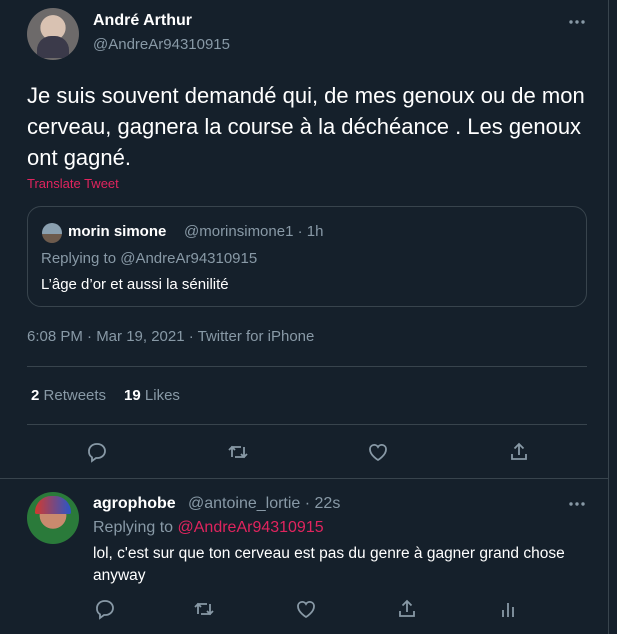  What do you see at coordinates (135, 284) in the screenshot?
I see `quoted-tweet-text: L’âge d’or et aussi la sénilité` at bounding box center [135, 284].